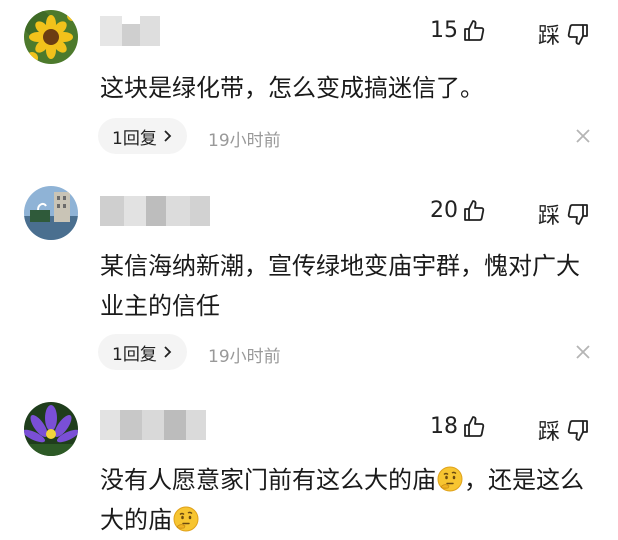 The width and height of the screenshot is (618, 540). Describe the element at coordinates (444, 426) in the screenshot. I see `like-count: 18` at that location.